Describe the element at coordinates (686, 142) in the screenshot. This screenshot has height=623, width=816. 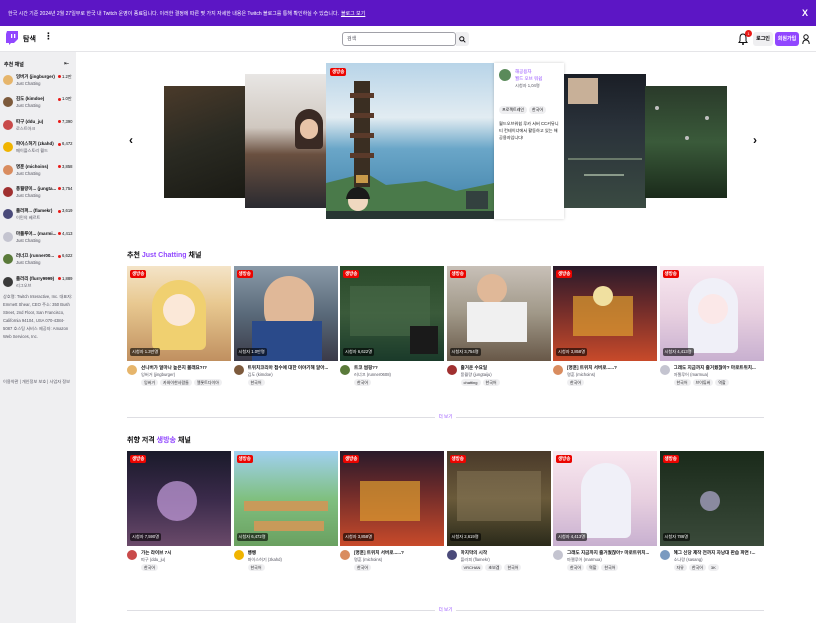
I see `carousel-thumb-far-right` at that location.